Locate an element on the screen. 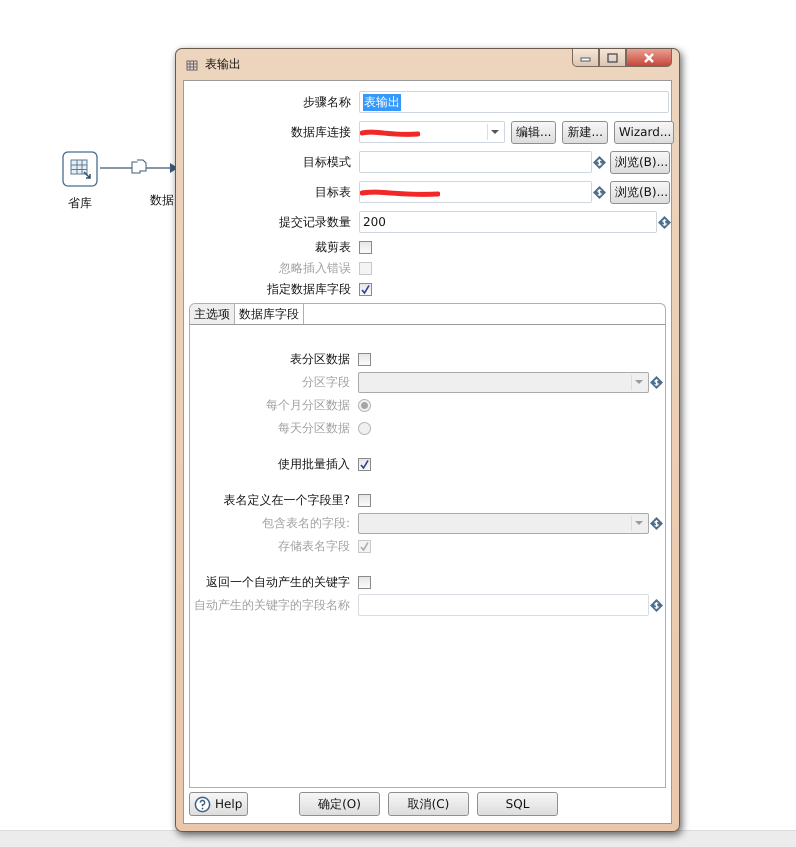 This screenshot has height=847, width=796. field-label: 目标模式 is located at coordinates (326, 162).